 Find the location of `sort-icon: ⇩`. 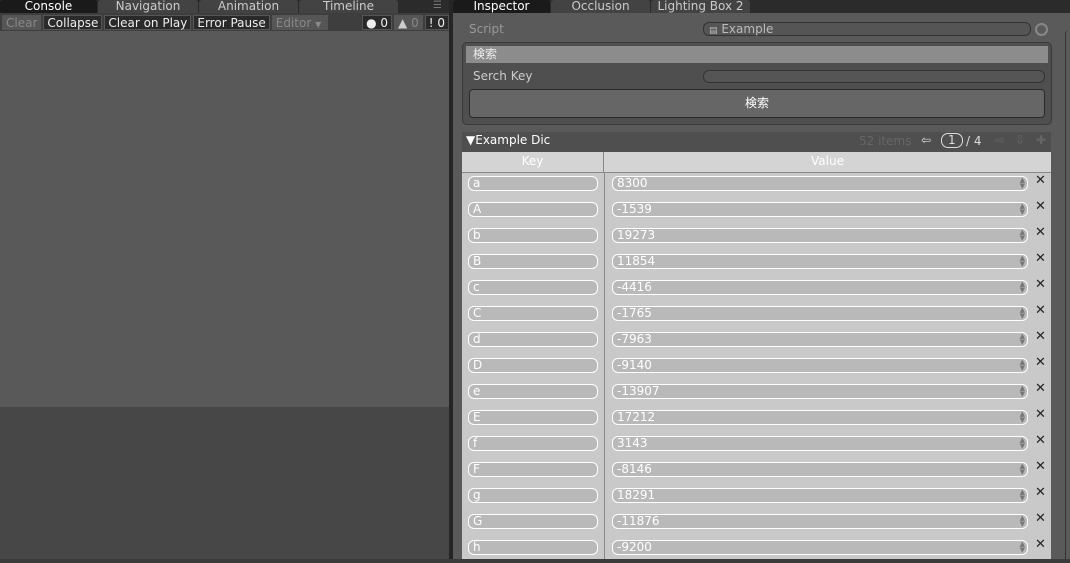

sort-icon: ⇩ is located at coordinates (1020, 140).